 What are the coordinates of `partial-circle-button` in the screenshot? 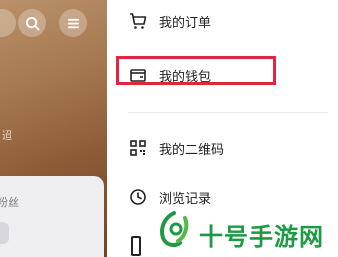 It's located at (8, 23).